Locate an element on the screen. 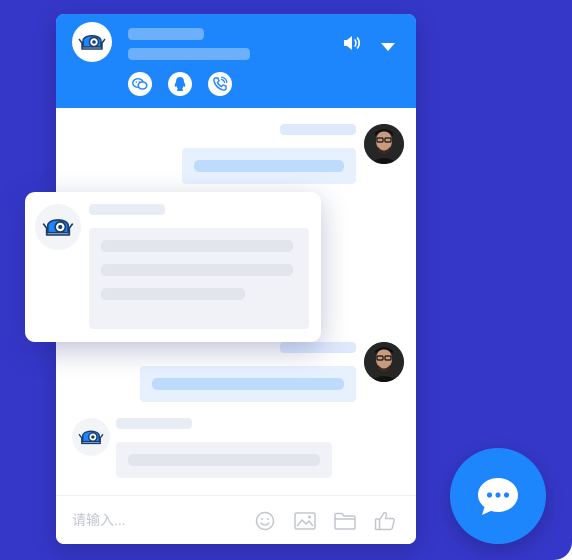 Image resolution: width=572 pixels, height=560 pixels. chat-header is located at coordinates (236, 61).